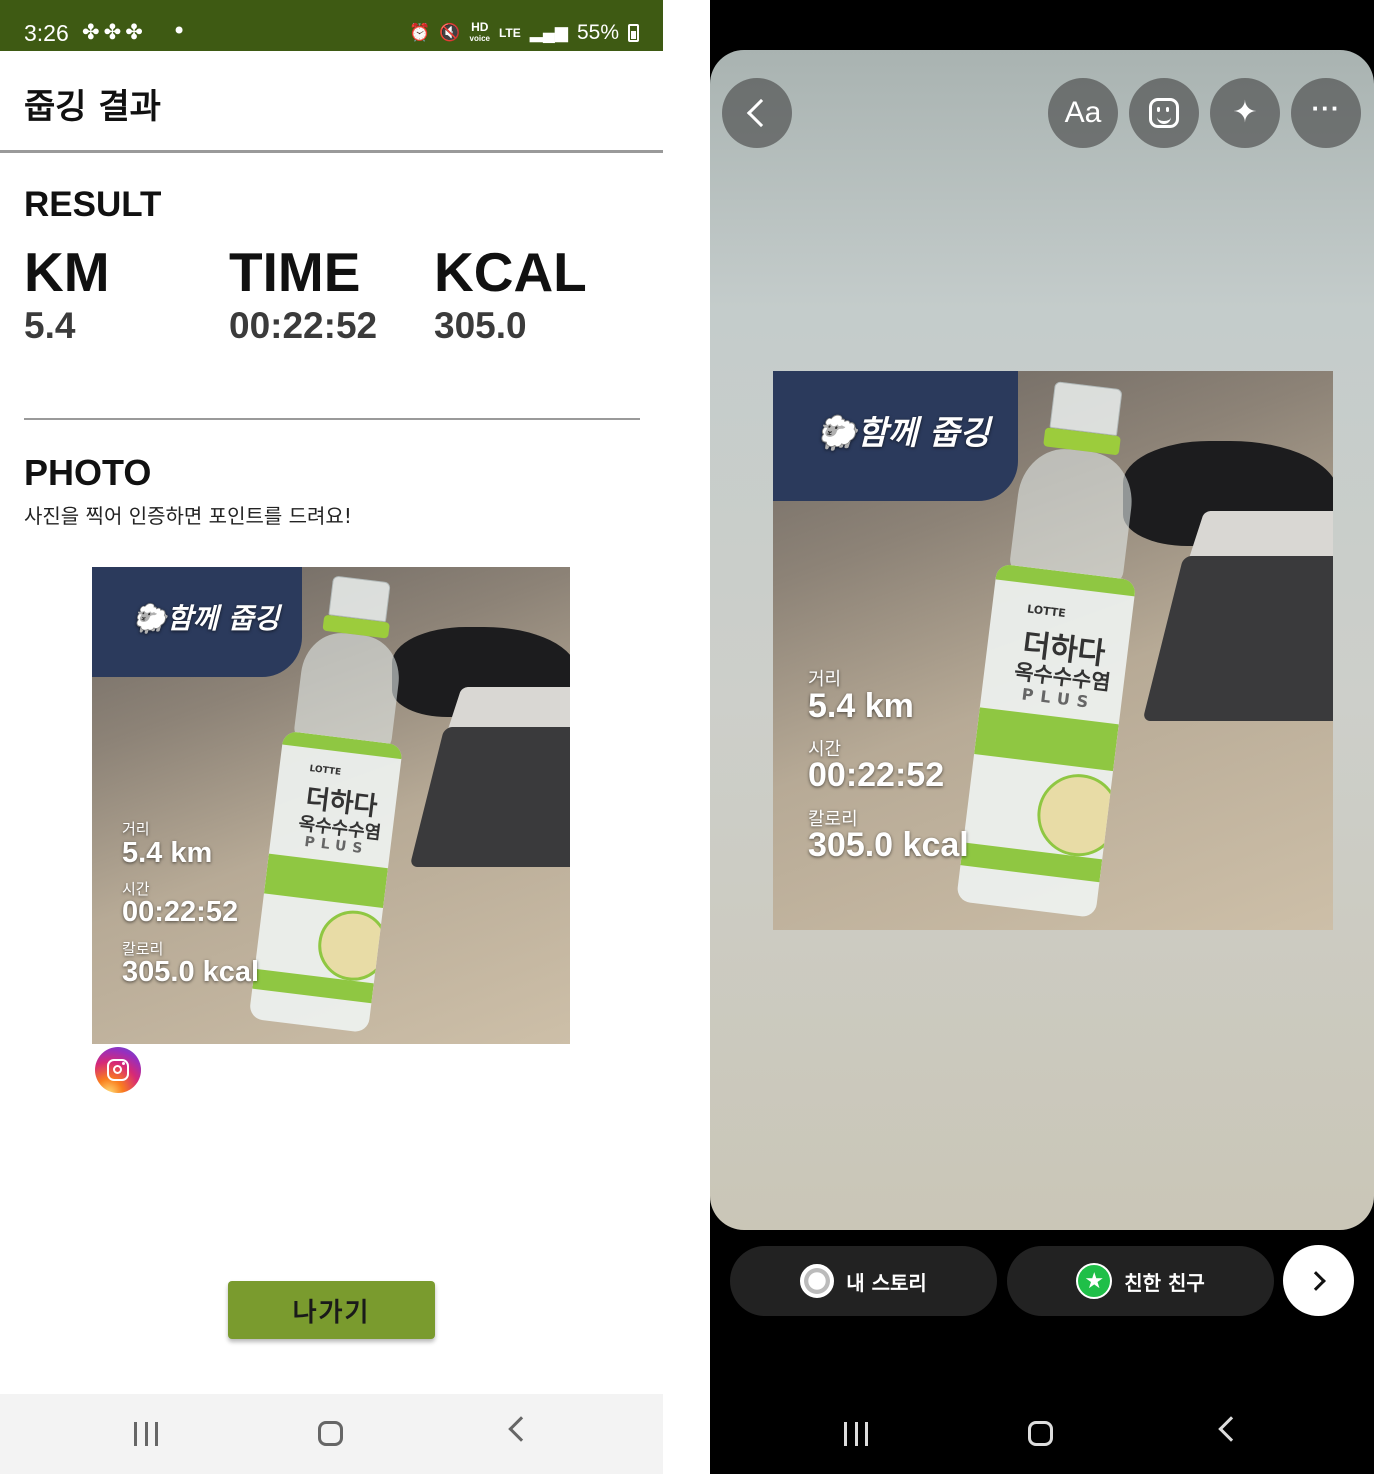  Describe the element at coordinates (450, 32) in the screenshot. I see `mute-icon: 🔇` at that location.